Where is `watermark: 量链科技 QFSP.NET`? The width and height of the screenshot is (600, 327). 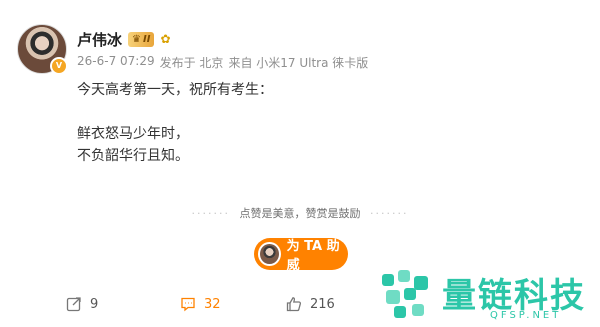
watermark: 量链科技 QFSP.NET is located at coordinates (488, 296).